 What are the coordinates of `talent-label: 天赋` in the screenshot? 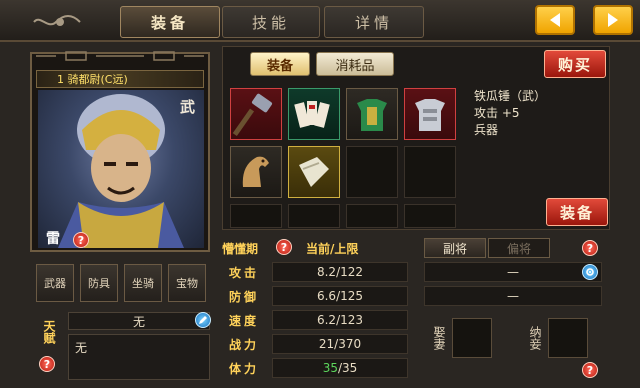 It's located at (49, 332).